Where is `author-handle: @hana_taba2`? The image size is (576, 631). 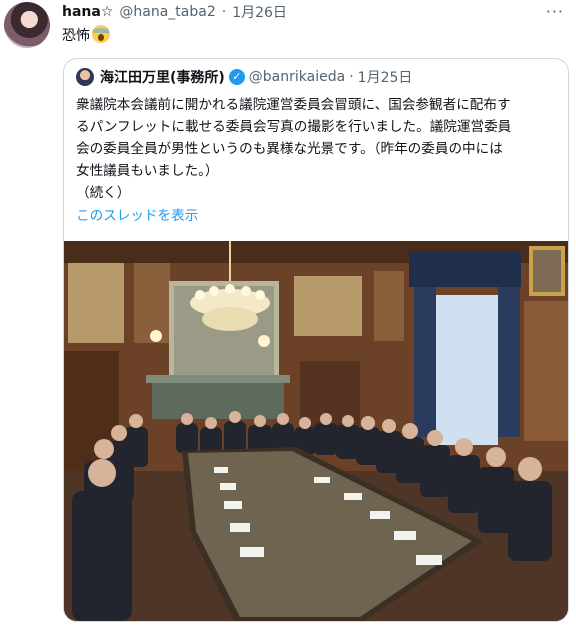
author-handle: @hana_taba2 is located at coordinates (167, 12).